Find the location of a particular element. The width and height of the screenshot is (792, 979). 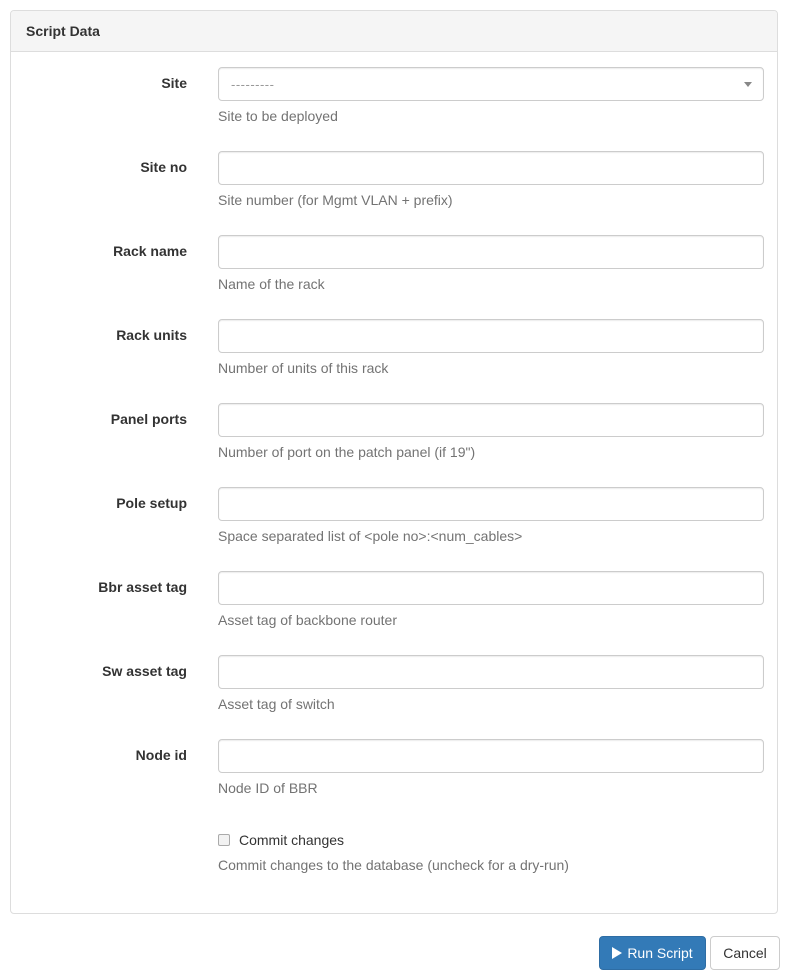

cancel-button: Cancel is located at coordinates (745, 953).